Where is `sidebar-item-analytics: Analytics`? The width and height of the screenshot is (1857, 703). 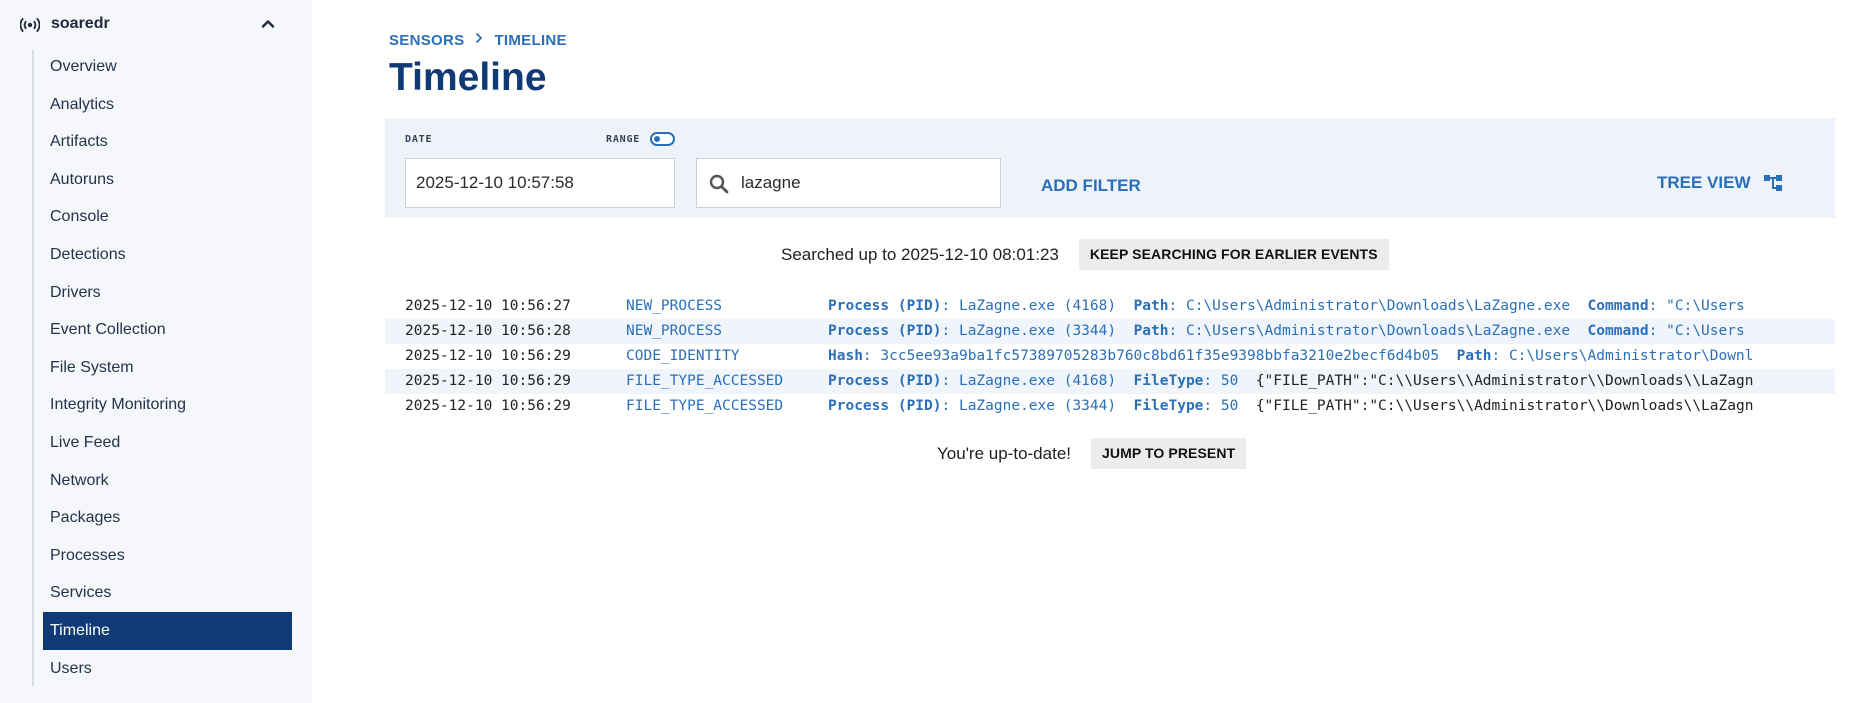 sidebar-item-analytics: Analytics is located at coordinates (167, 105).